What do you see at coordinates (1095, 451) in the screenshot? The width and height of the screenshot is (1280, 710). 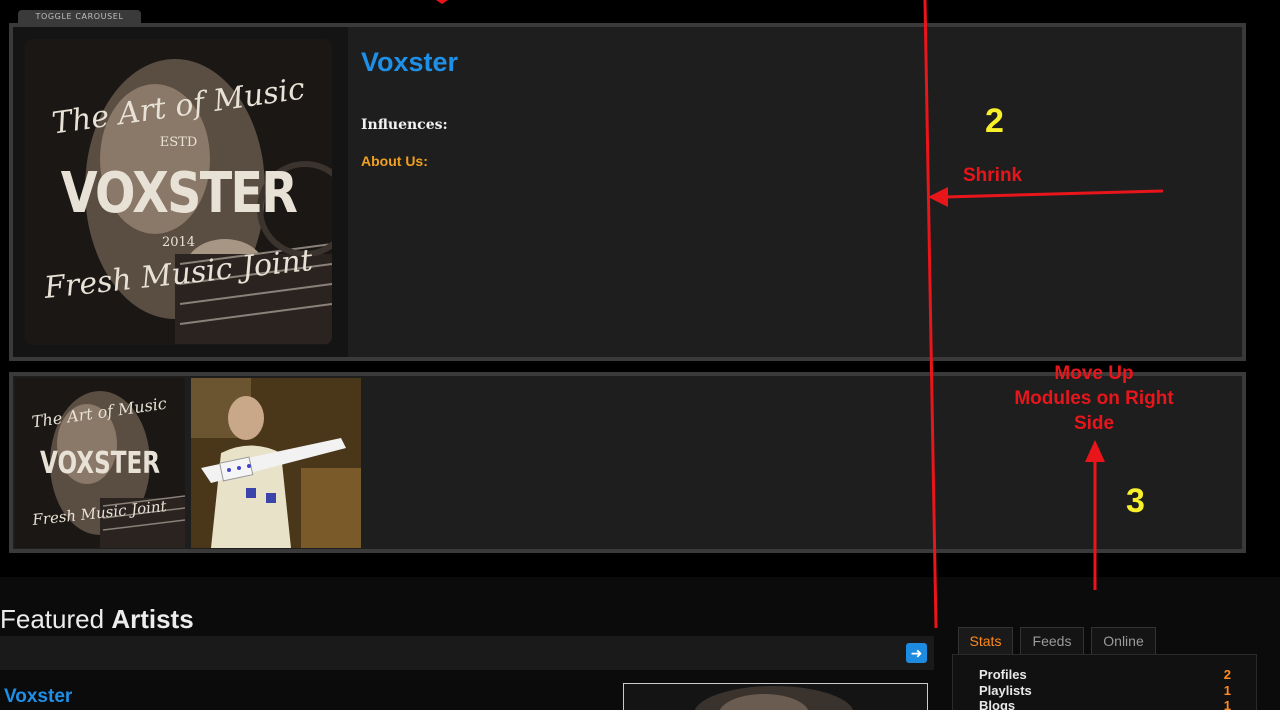 I see `annotation-moveup-arrow-head` at bounding box center [1095, 451].